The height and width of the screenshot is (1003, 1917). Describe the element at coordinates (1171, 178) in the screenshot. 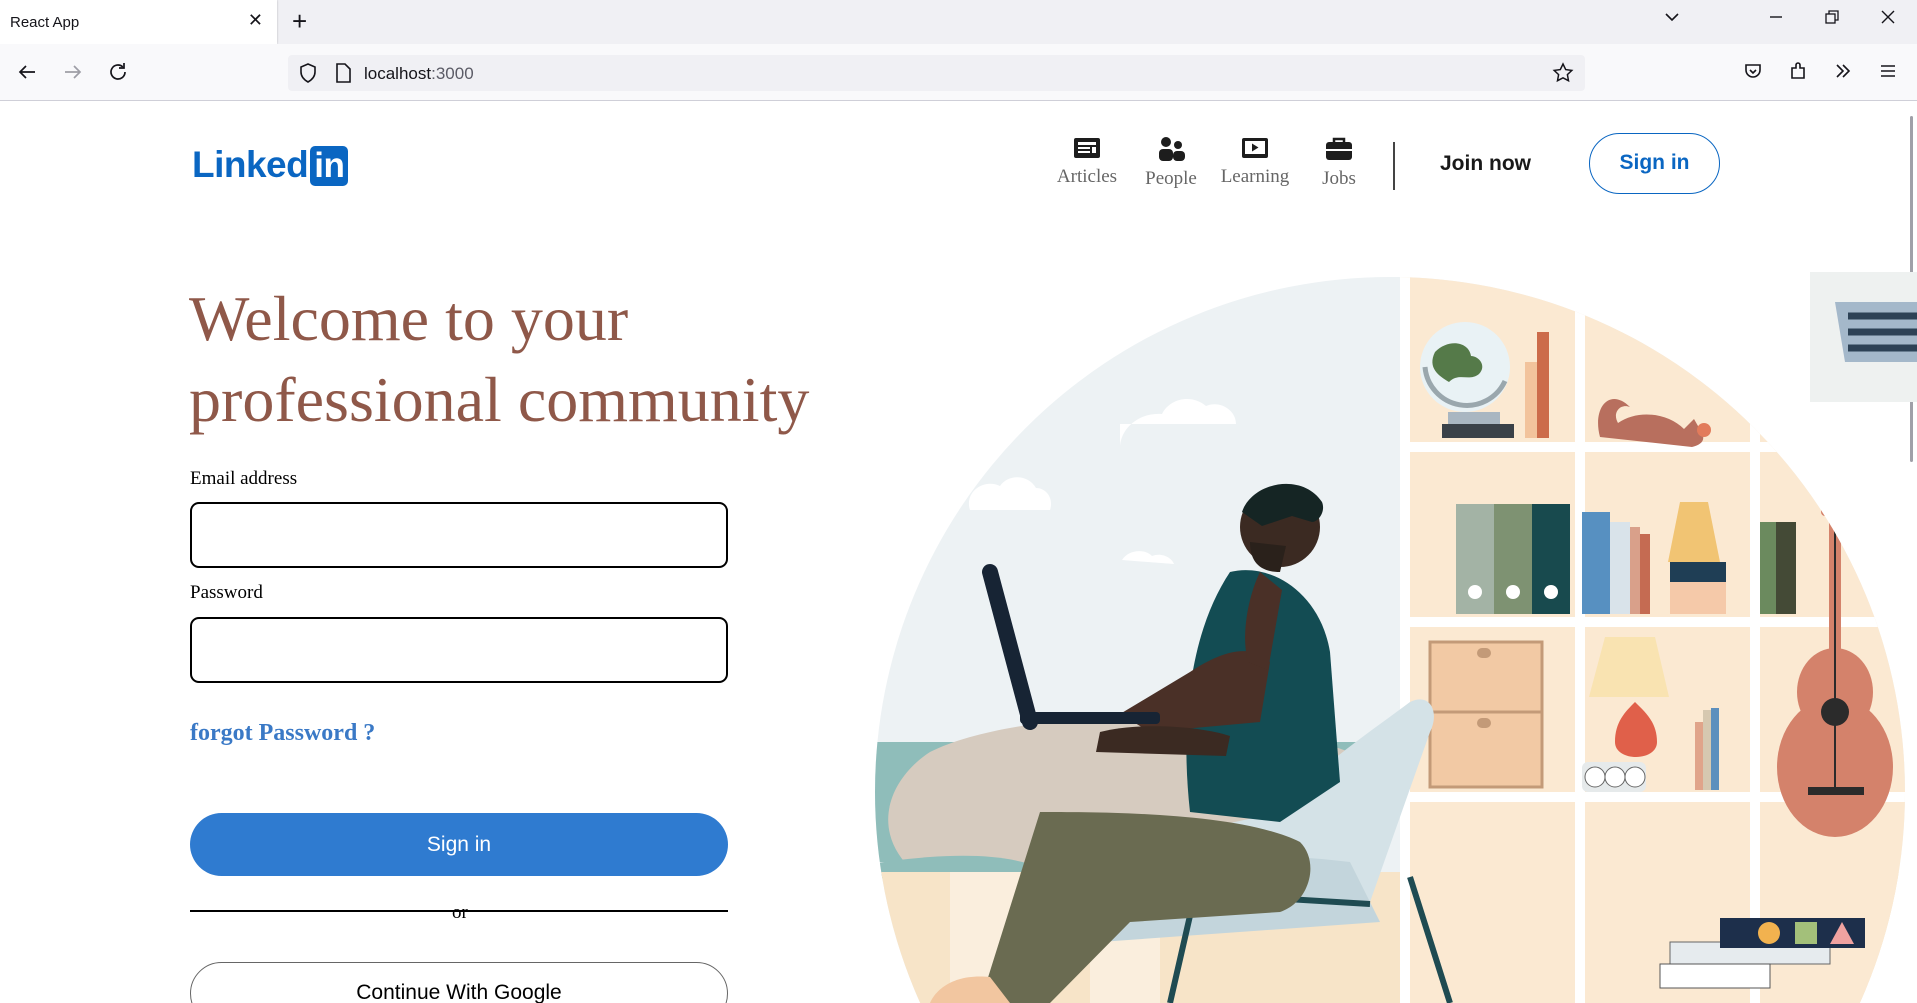

I see `nav-label-people: People` at that location.